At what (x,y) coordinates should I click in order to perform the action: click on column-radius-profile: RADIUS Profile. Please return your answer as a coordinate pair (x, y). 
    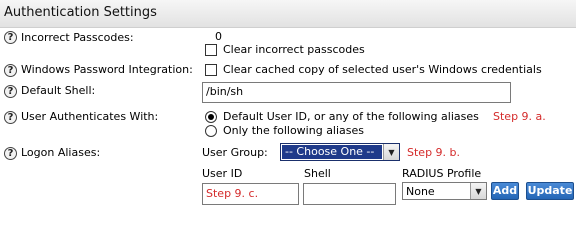
    Looking at the image, I should click on (442, 173).